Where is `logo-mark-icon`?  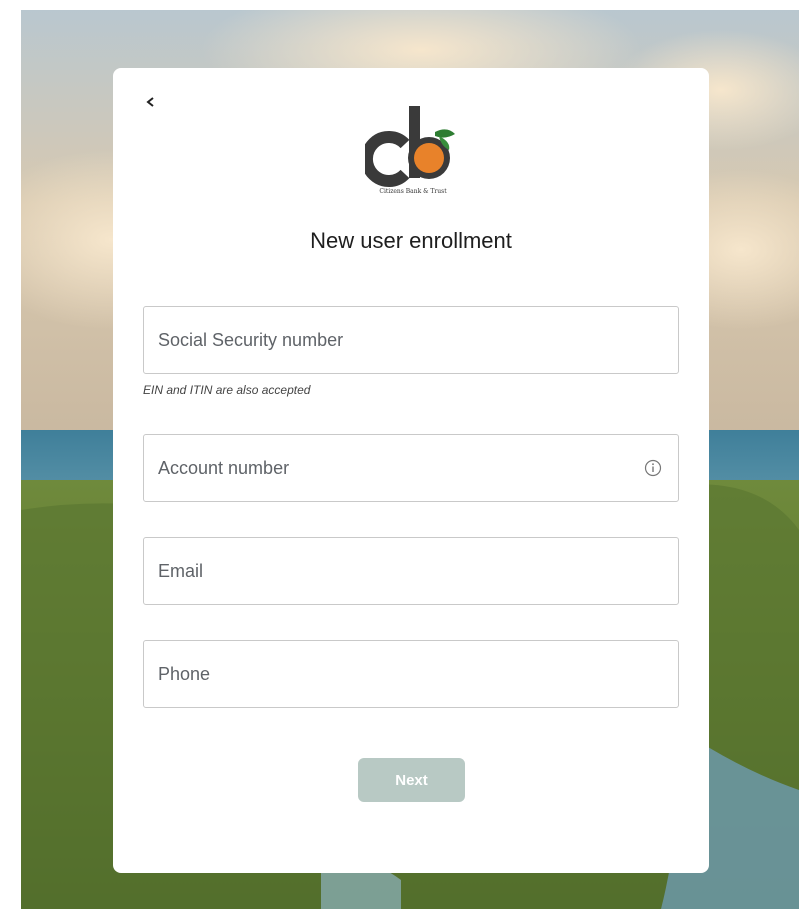 logo-mark-icon is located at coordinates (407, 146).